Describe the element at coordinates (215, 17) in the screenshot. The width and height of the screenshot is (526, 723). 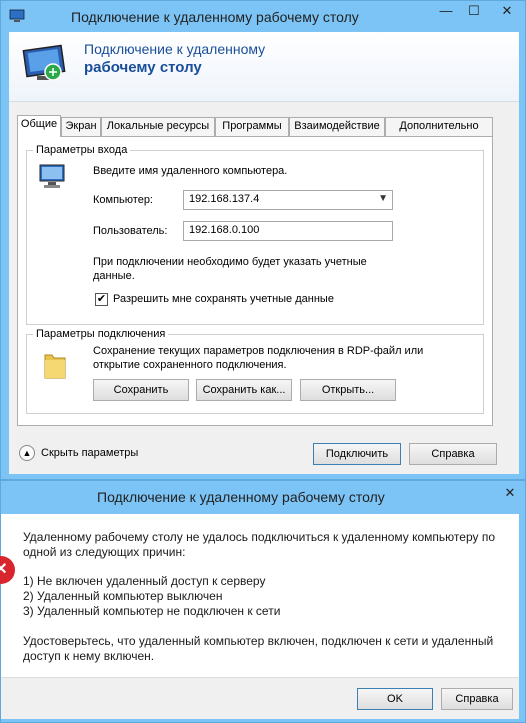
I see `window-title: Подключение к удаленному рабочему столу` at that location.